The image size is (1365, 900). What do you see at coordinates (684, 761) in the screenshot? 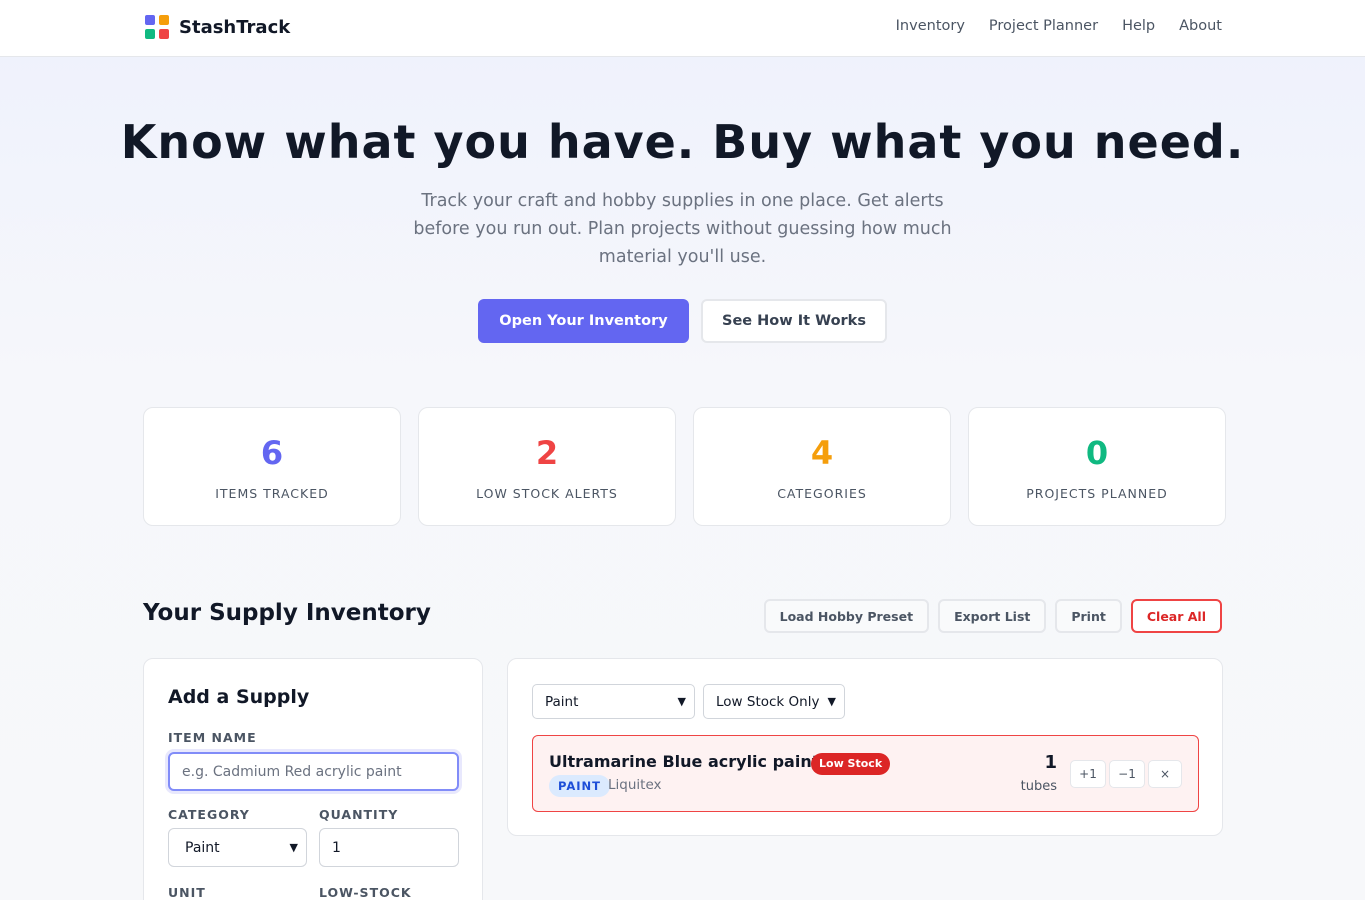
I see `item-name: Ultramarine Blue acrylic paint` at bounding box center [684, 761].